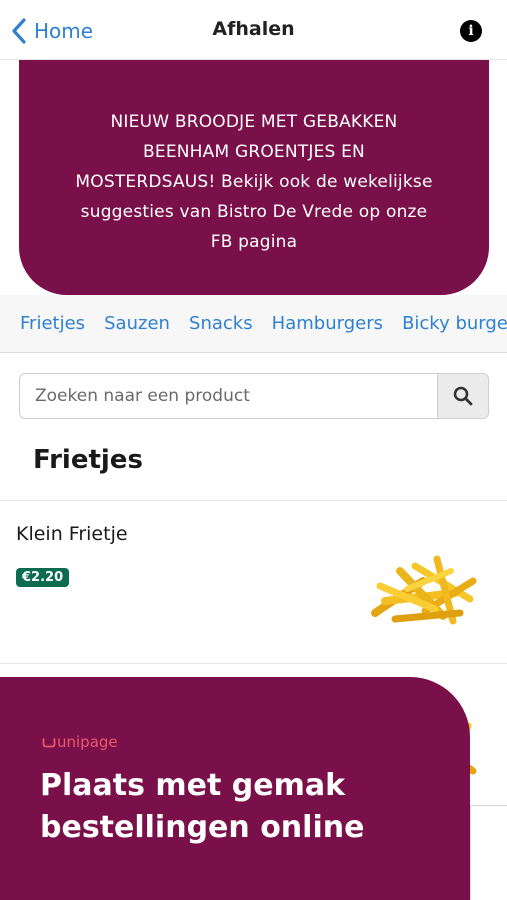 Image resolution: width=507 pixels, height=900 pixels. What do you see at coordinates (88, 460) in the screenshot?
I see `section-title: Frietjes` at bounding box center [88, 460].